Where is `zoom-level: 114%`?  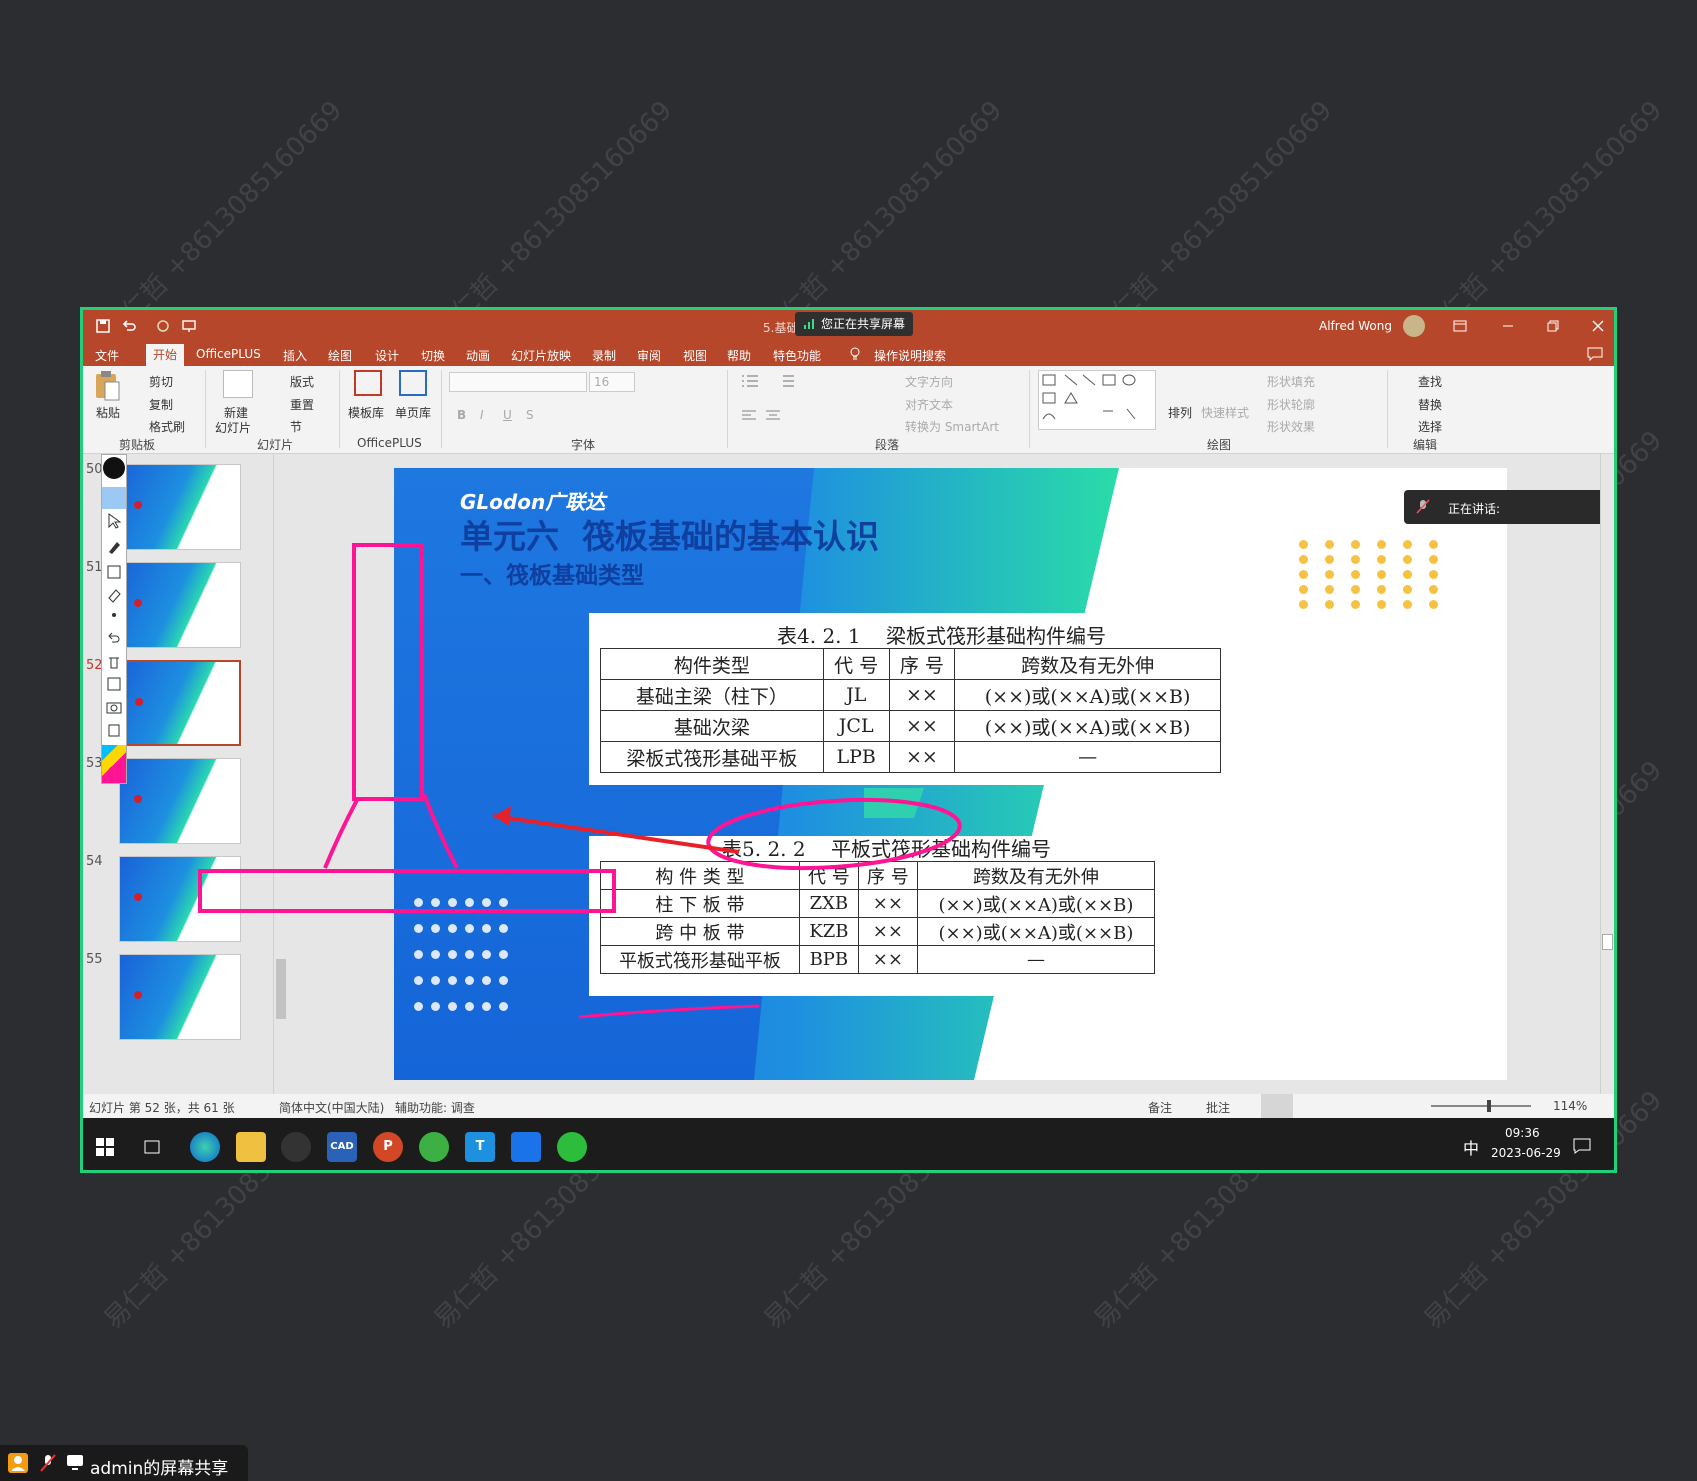 zoom-level: 114% is located at coordinates (1570, 1106).